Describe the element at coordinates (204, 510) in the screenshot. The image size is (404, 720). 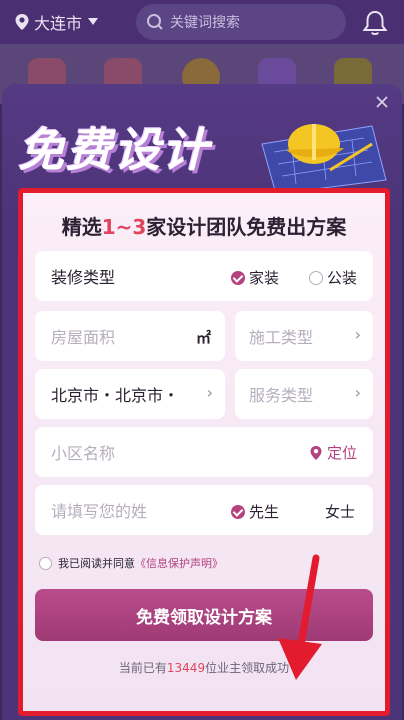
I see `surname-row: 请填写您的姓 先生 女士` at that location.